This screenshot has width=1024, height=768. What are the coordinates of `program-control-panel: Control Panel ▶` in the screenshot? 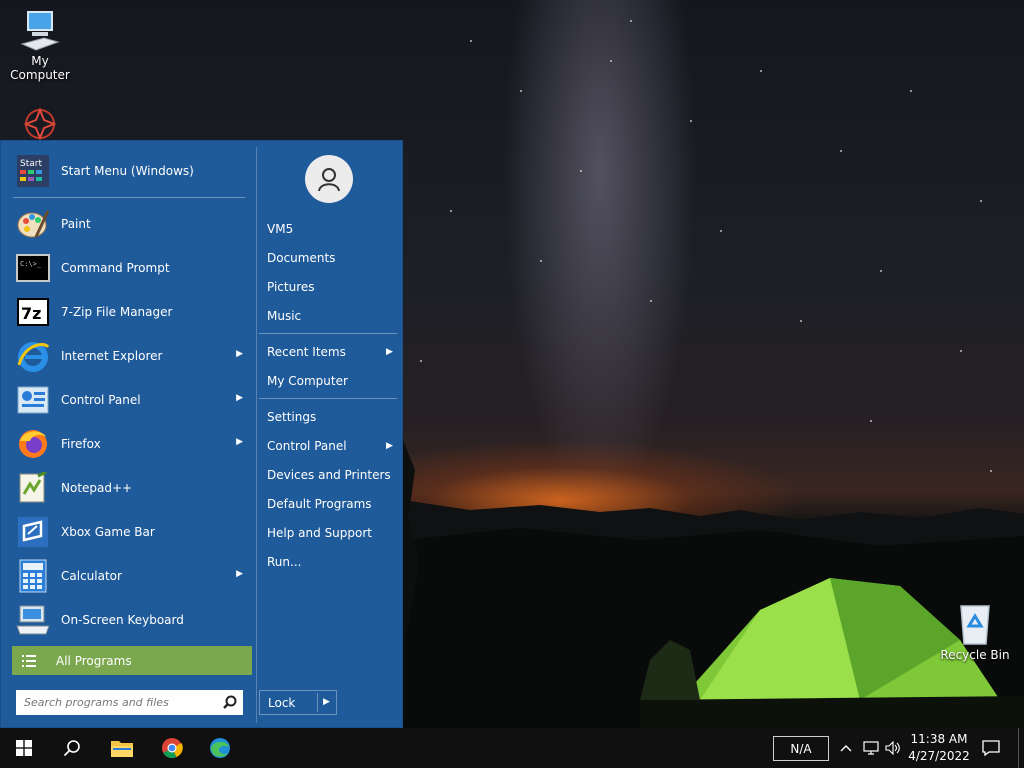 It's located at (129, 400).